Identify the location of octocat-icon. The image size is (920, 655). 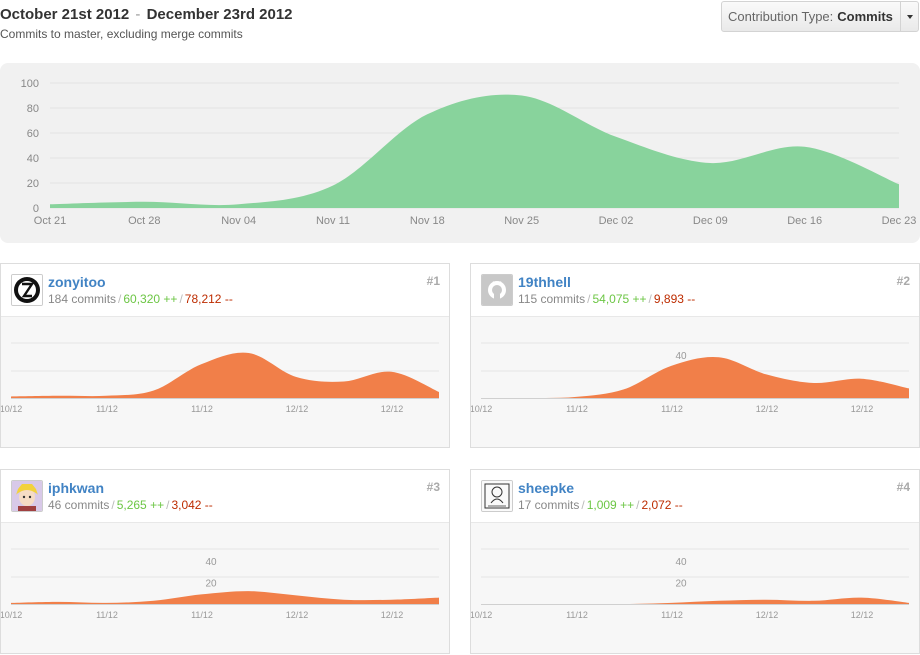
(497, 290).